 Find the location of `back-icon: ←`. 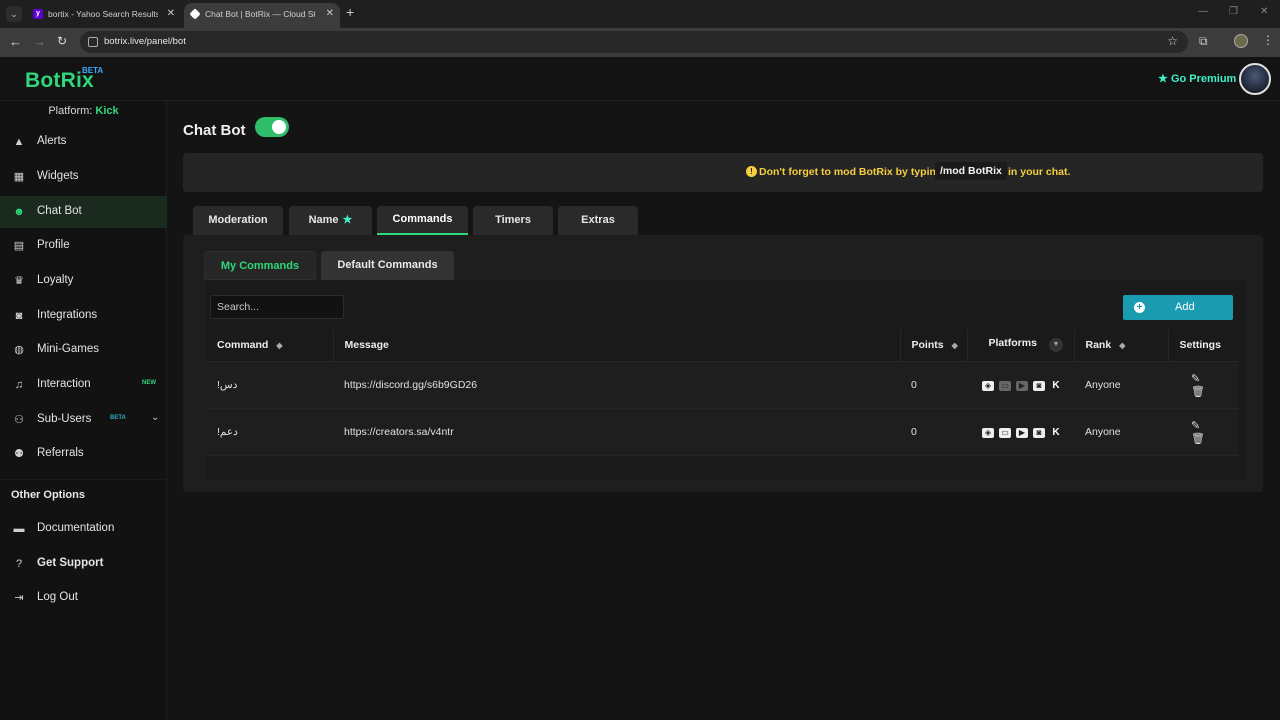

back-icon: ← is located at coordinates (15, 41).